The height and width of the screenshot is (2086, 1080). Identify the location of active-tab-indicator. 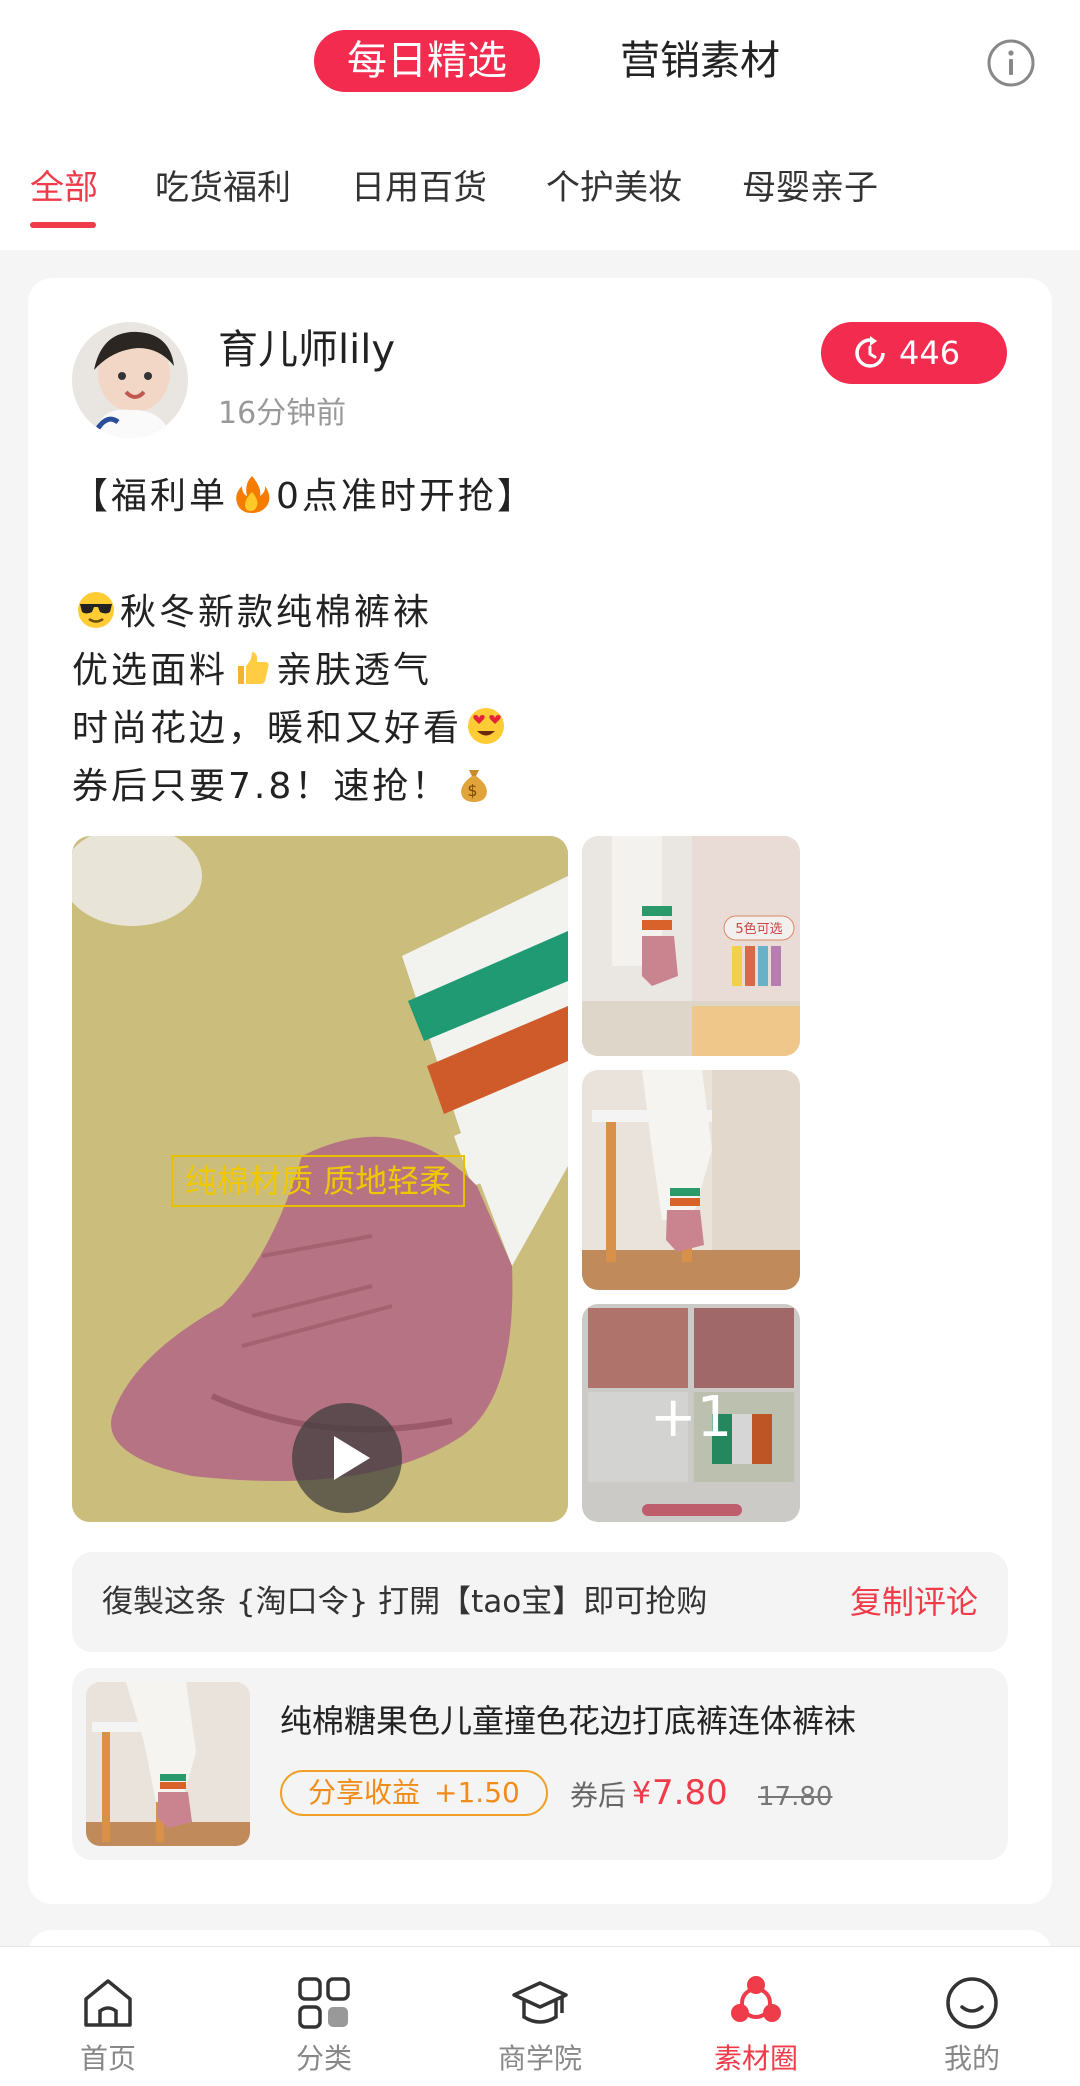
(63, 225).